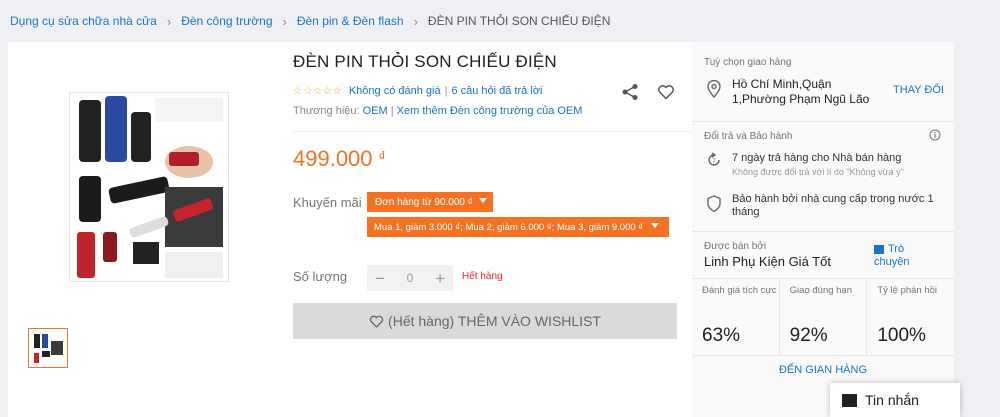 The height and width of the screenshot is (417, 1000). Describe the element at coordinates (496, 91) in the screenshot. I see `qa-link: 6 câu hỏi đã trả lời` at that location.